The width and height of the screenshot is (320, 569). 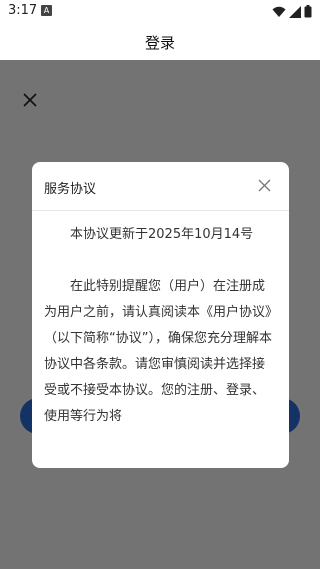 I want to click on title-bar: 登录, so click(x=160, y=42).